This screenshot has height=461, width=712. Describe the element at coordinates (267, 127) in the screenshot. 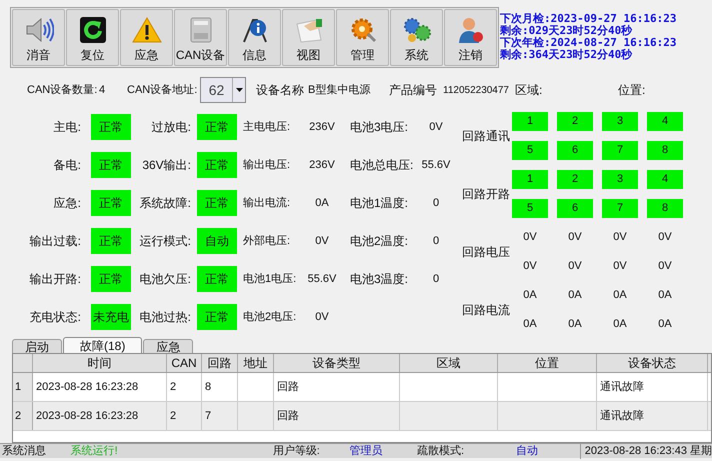

I see `measure-label: 主电电压:` at that location.